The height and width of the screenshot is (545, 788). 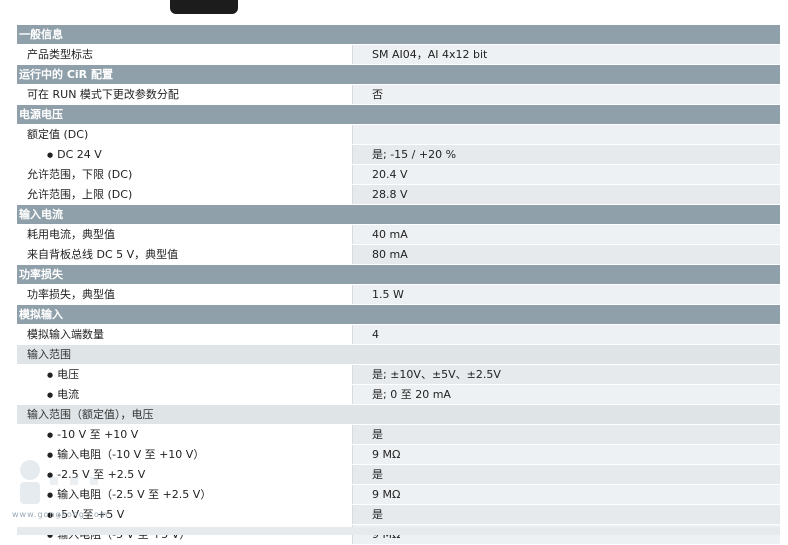 What do you see at coordinates (398, 35) in the screenshot?
I see `section-header: 一般信息` at bounding box center [398, 35].